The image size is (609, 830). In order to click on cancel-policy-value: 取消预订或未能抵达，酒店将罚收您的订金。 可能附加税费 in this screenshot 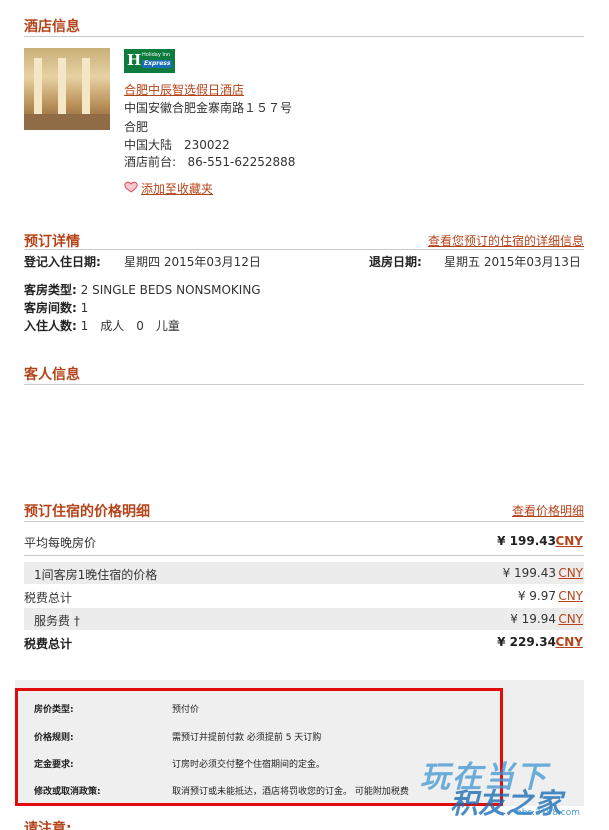, I will do `click(290, 792)`.